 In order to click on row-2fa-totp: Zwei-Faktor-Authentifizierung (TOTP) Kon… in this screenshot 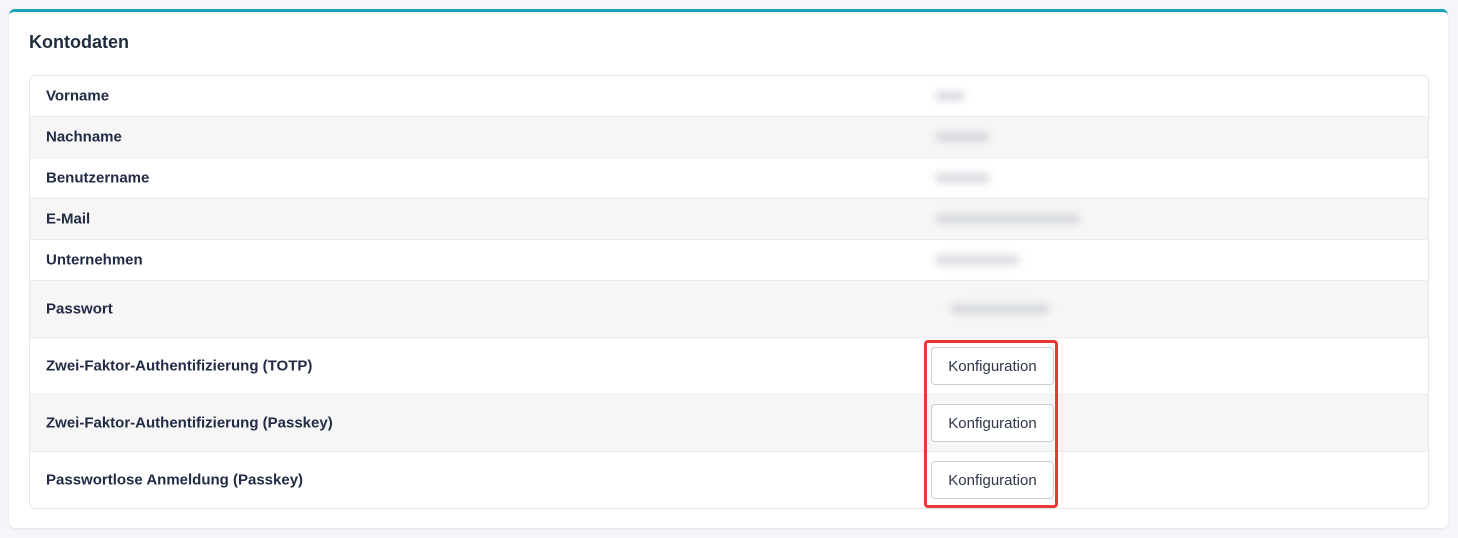, I will do `click(729, 366)`.